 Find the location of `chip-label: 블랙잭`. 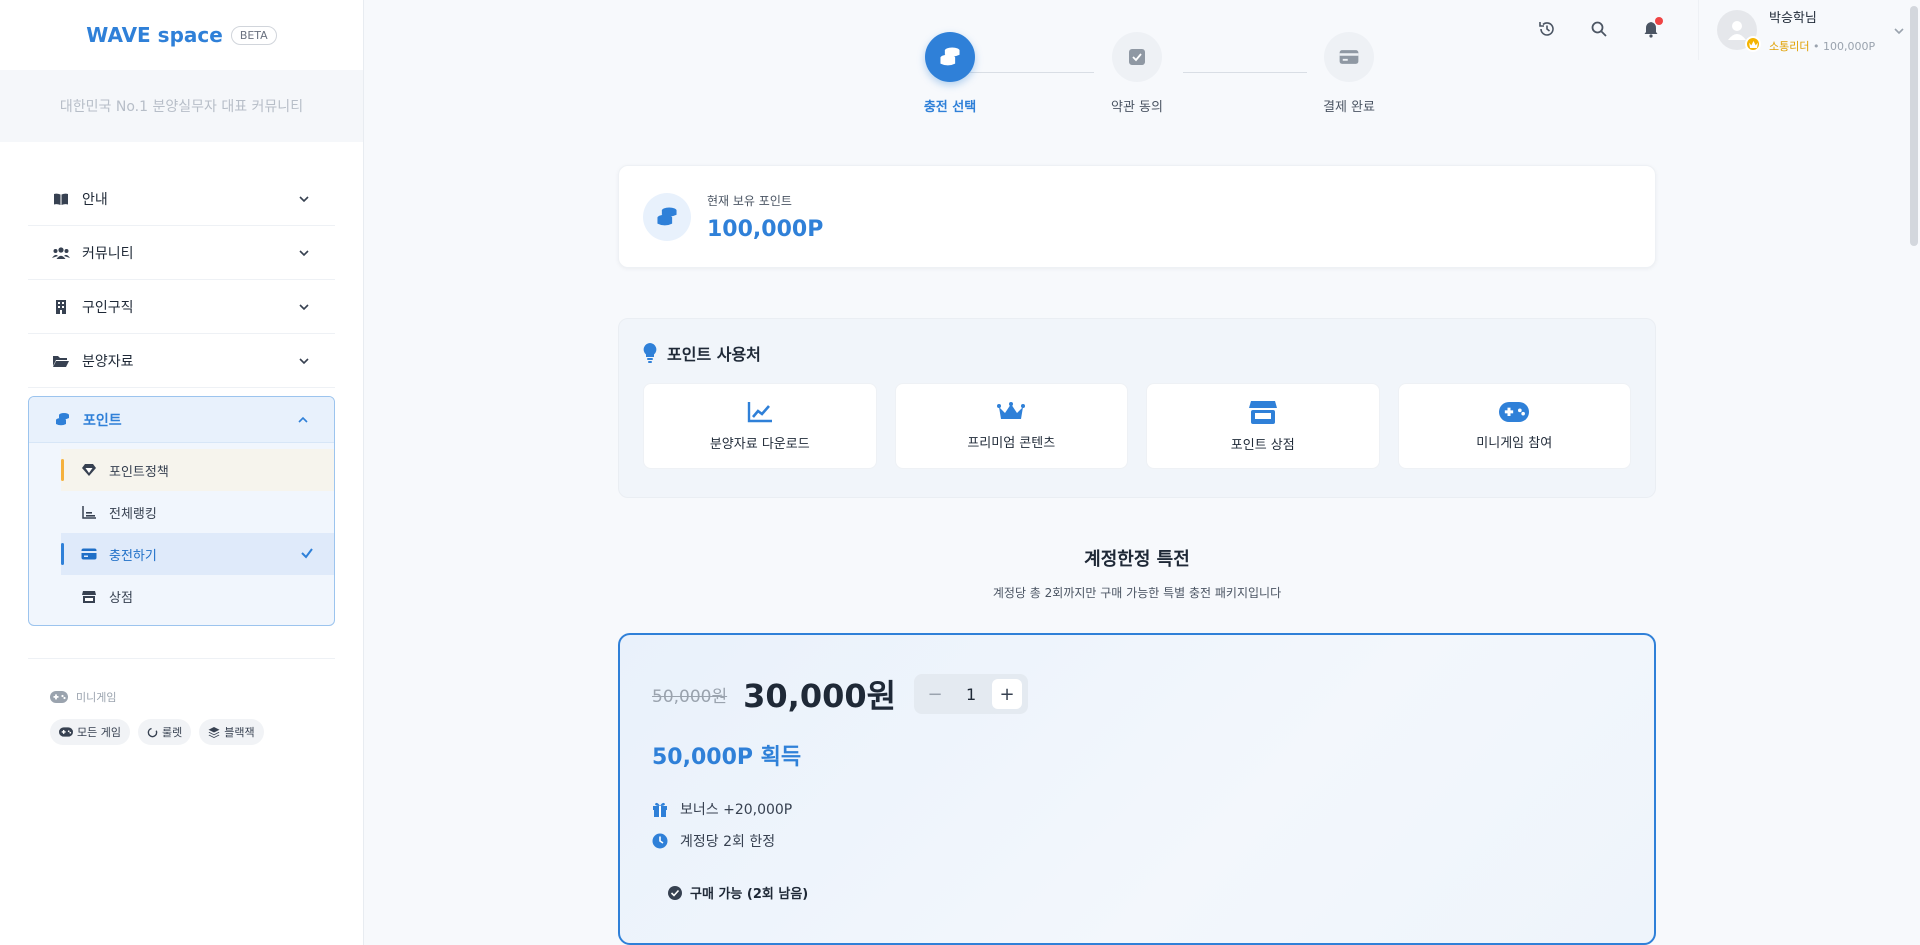

chip-label: 블랙잭 is located at coordinates (239, 732).